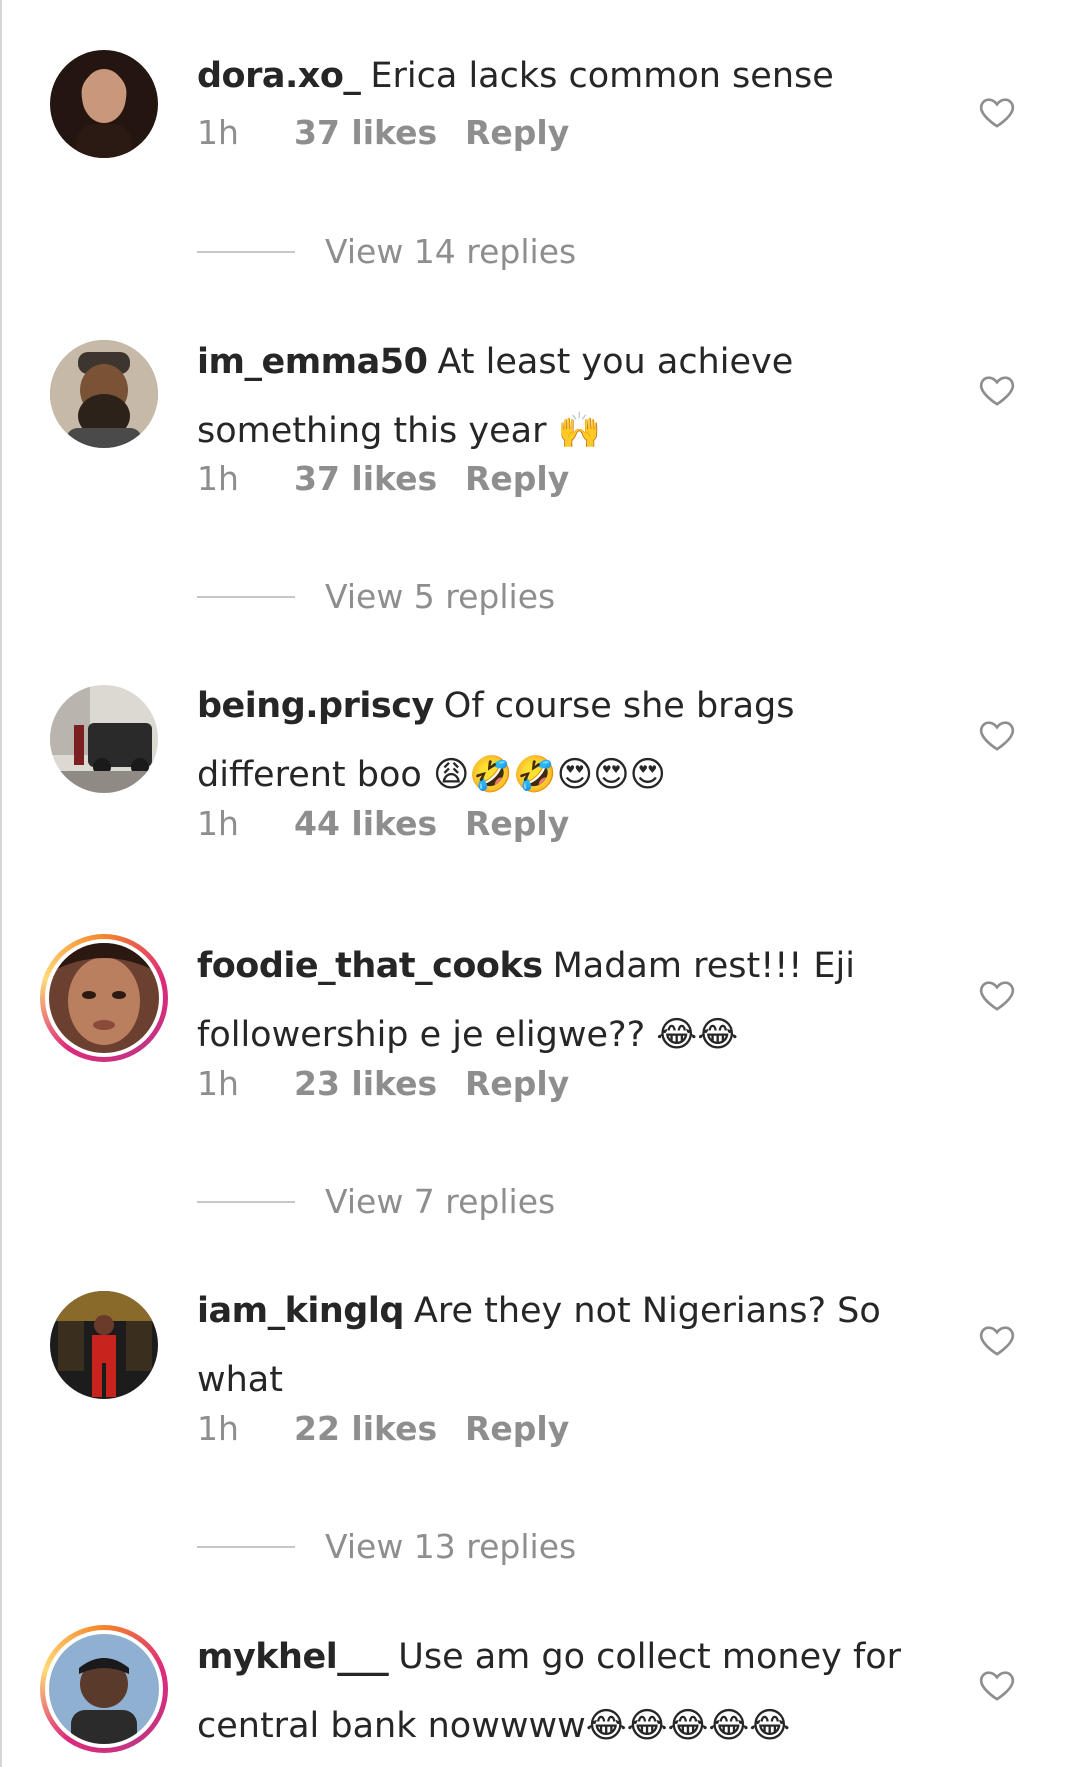 This screenshot has width=1080, height=1767. I want to click on view-replies-label: View 7 replies, so click(440, 1201).